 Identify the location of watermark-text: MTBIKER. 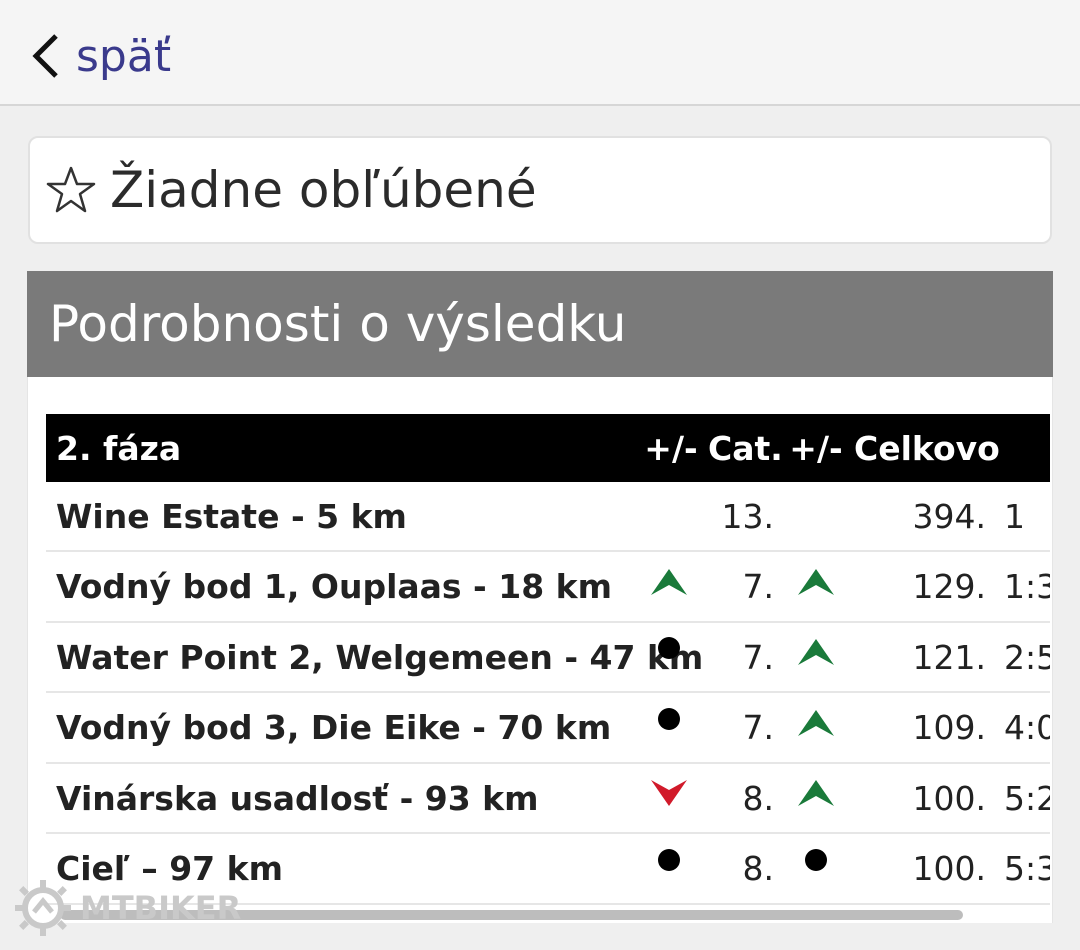
(161, 908).